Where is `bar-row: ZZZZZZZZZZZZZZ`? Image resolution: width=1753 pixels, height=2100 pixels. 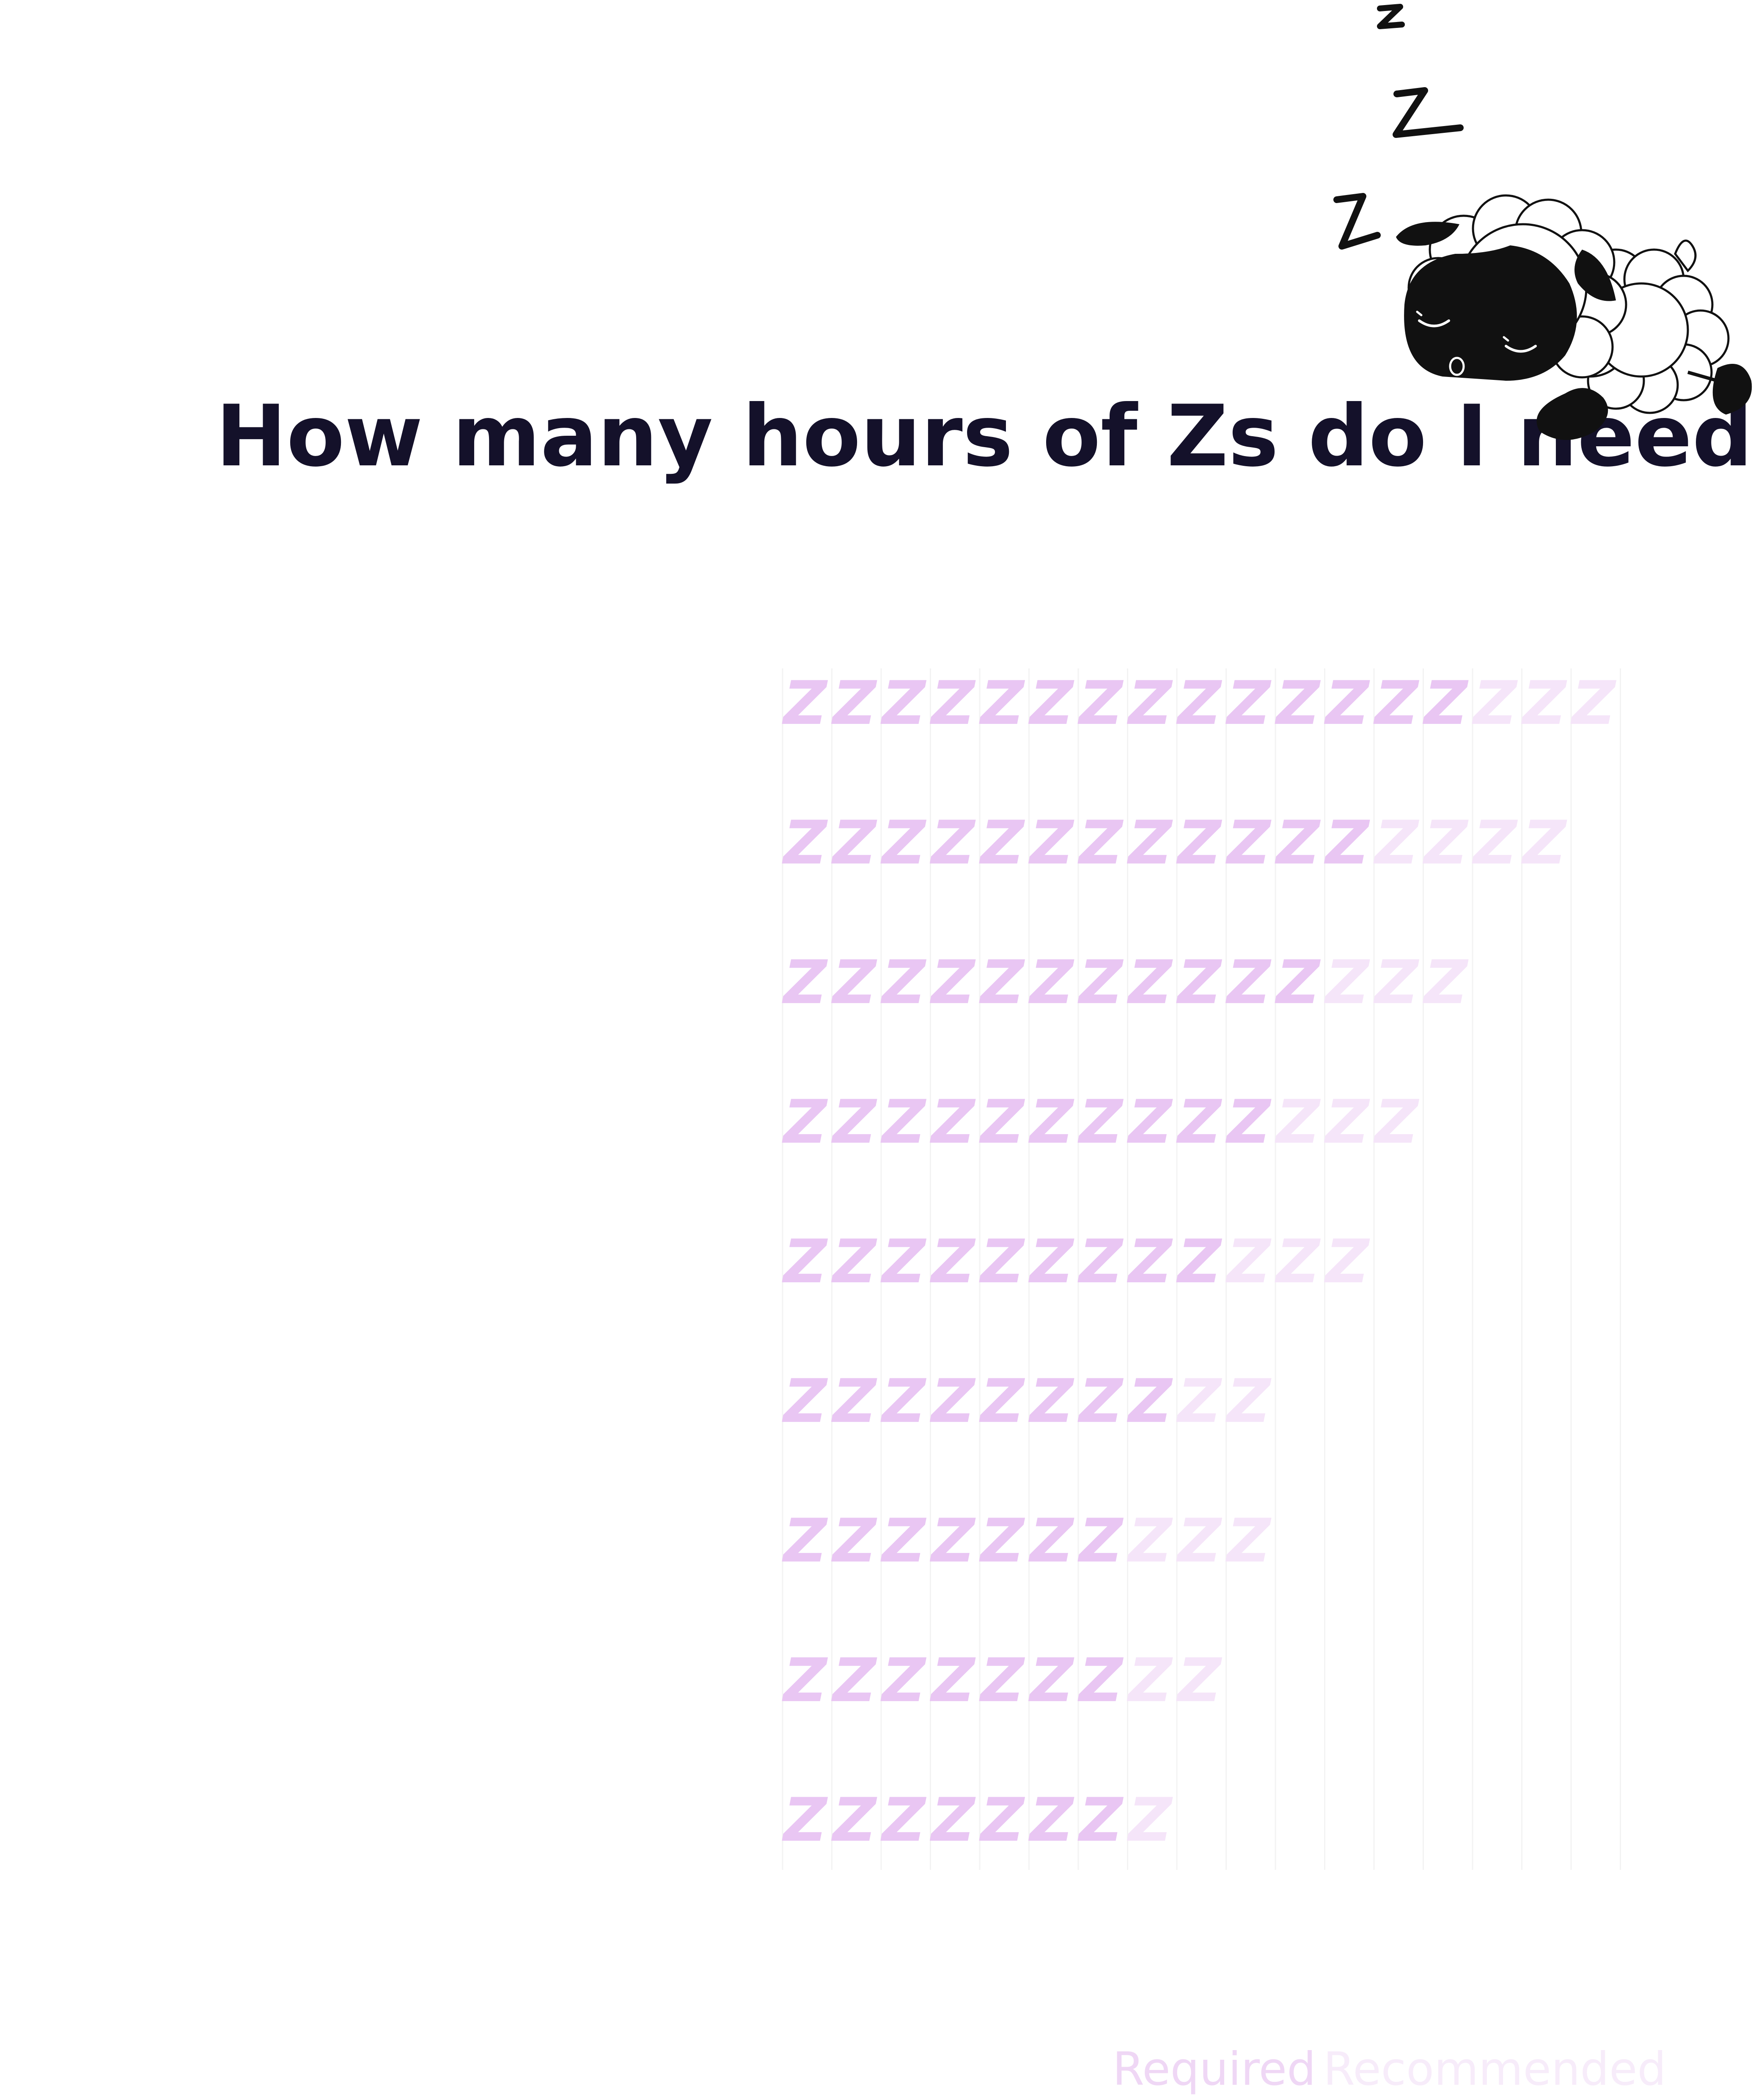 bar-row: ZZZZZZZZZZZZZZ is located at coordinates (1125, 983).